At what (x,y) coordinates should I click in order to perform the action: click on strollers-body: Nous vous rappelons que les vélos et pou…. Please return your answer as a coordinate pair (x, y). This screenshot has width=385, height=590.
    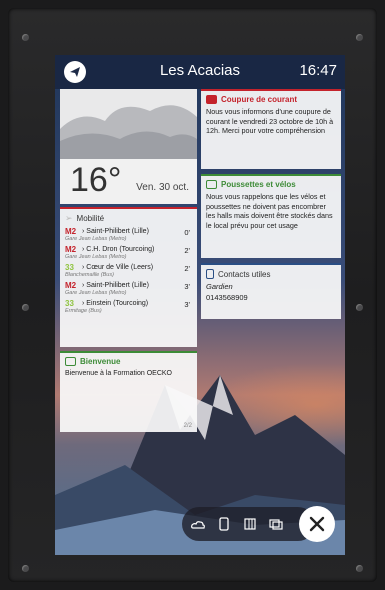
    Looking at the image, I should click on (269, 211).